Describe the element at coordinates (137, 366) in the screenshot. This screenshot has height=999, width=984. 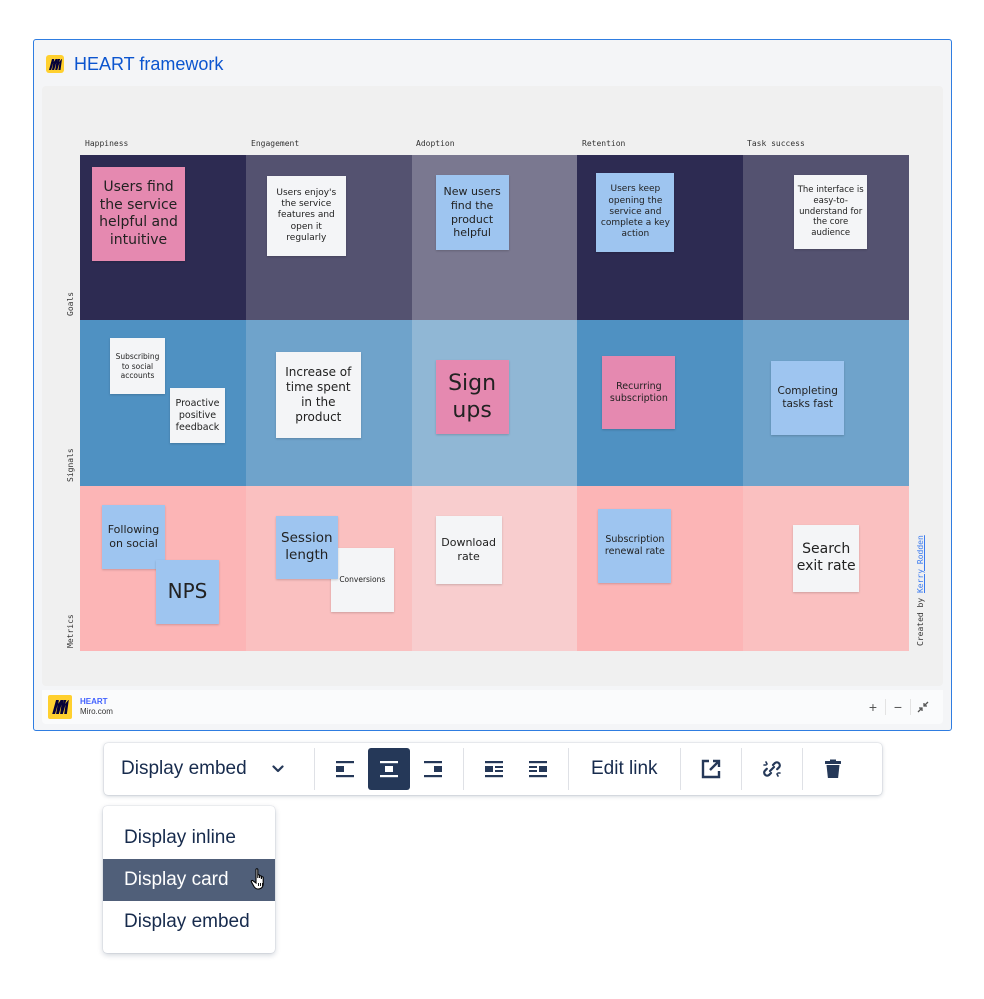
I see `sticky-note: Subscribing to social accounts` at that location.